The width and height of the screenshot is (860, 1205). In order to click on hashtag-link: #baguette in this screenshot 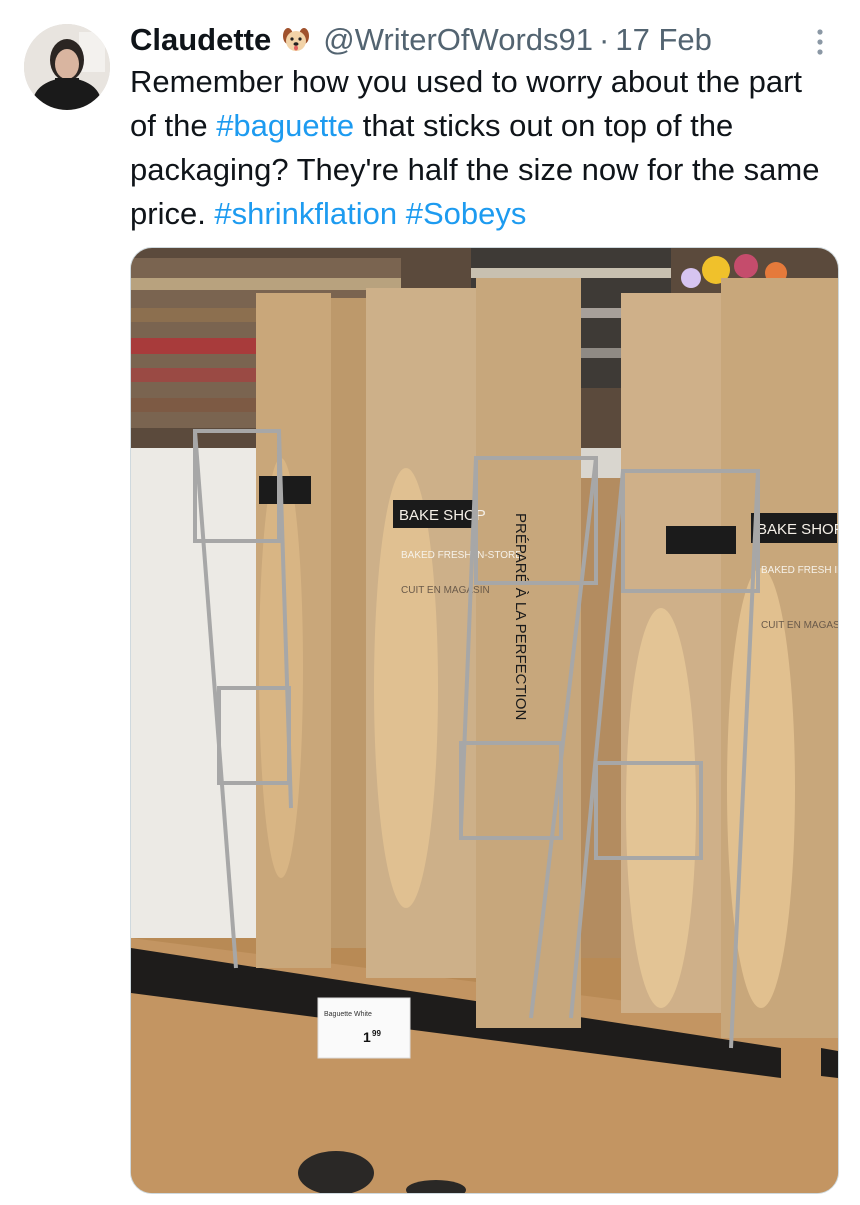, I will do `click(285, 125)`.